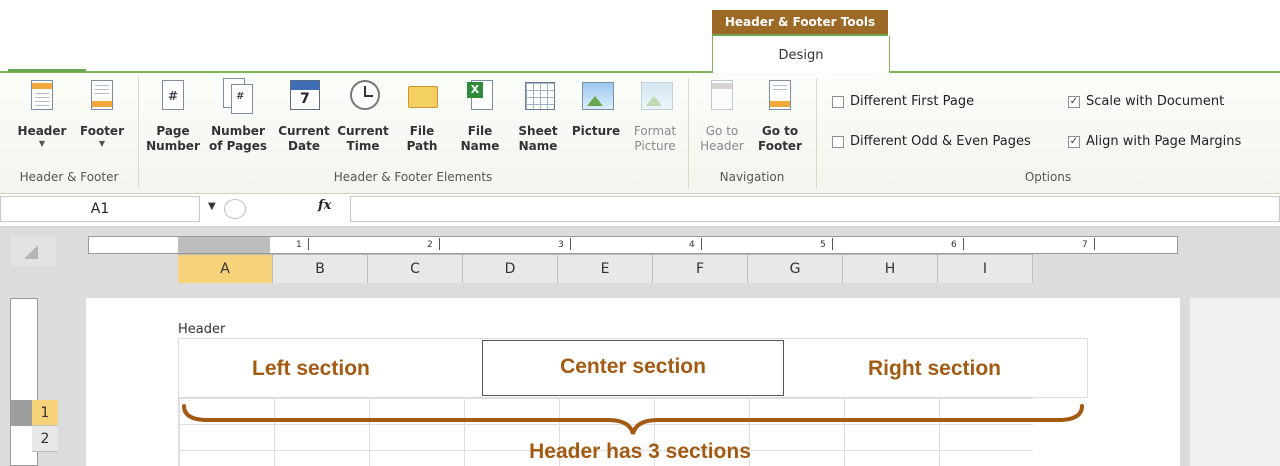  Describe the element at coordinates (235, 209) in the screenshot. I see `formula-cancel-icon` at that location.